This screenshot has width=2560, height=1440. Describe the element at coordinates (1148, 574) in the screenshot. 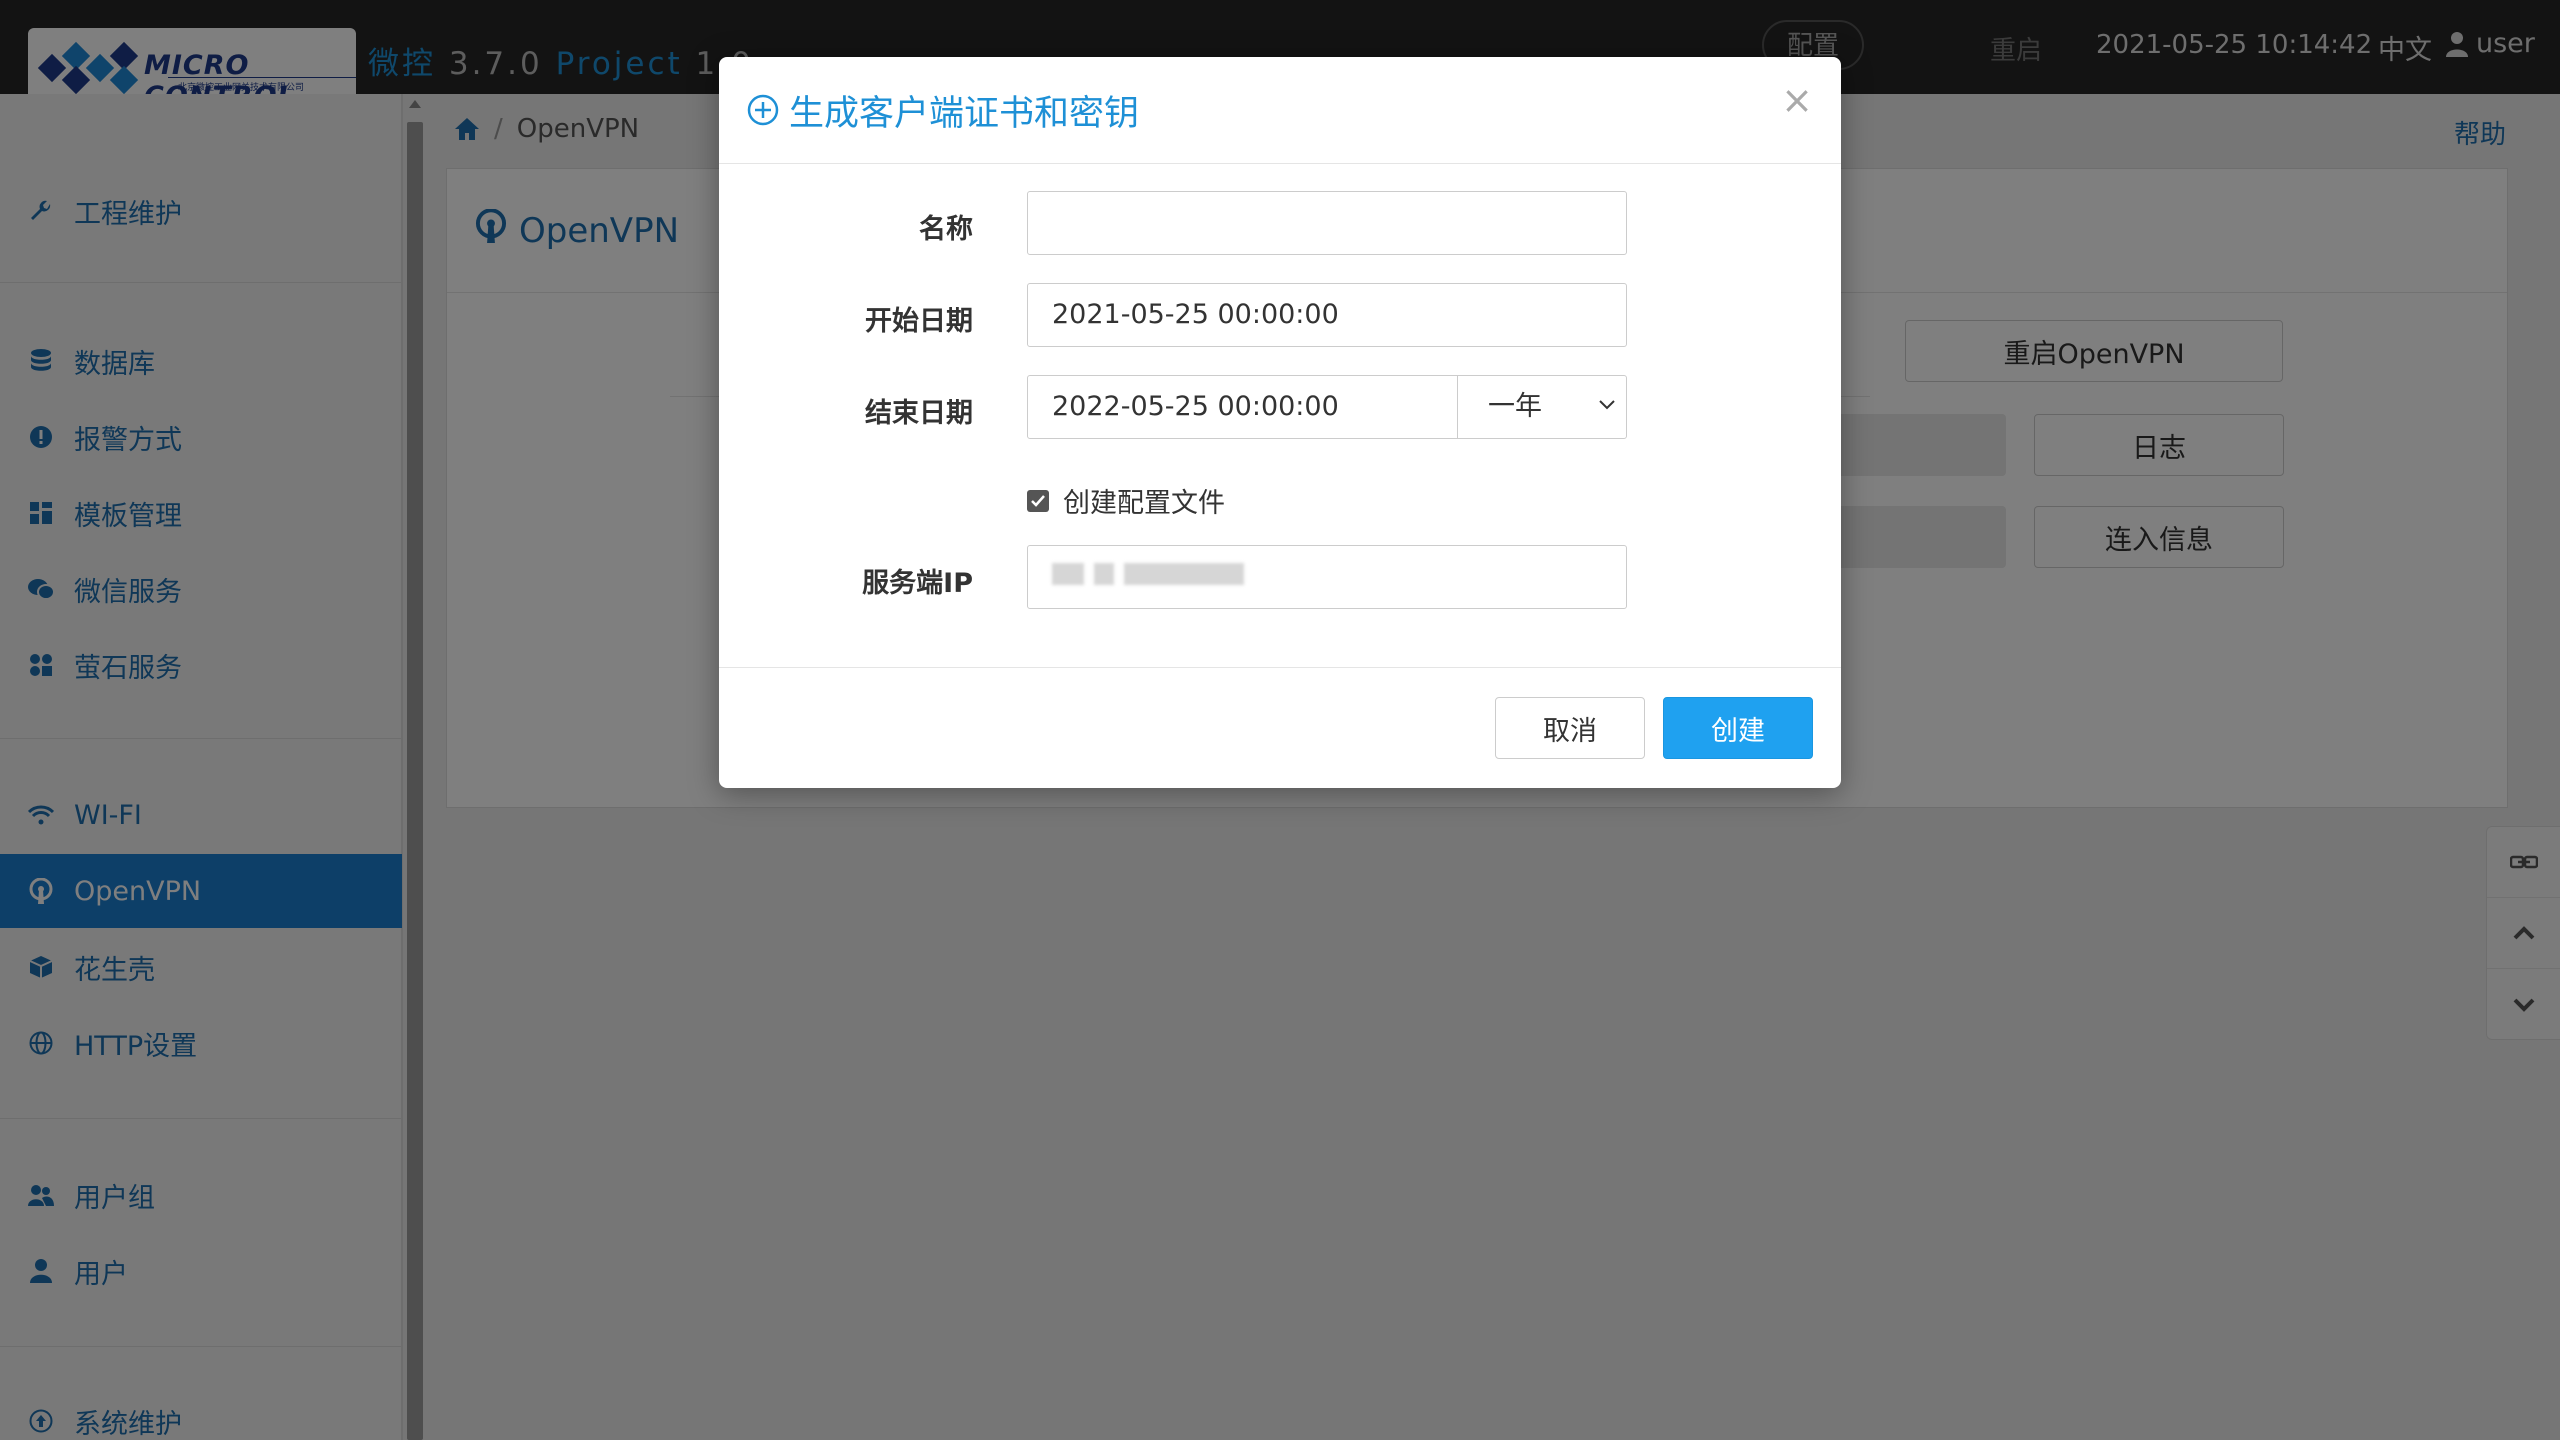

I see `redacted-ip` at that location.